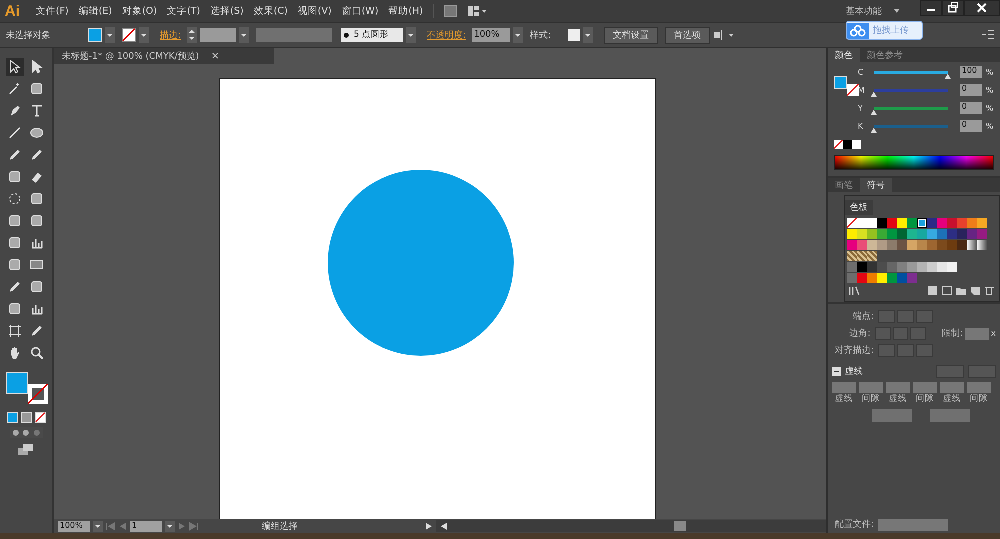  What do you see at coordinates (950, 371) in the screenshot?
I see `preserve-dash-button` at bounding box center [950, 371].